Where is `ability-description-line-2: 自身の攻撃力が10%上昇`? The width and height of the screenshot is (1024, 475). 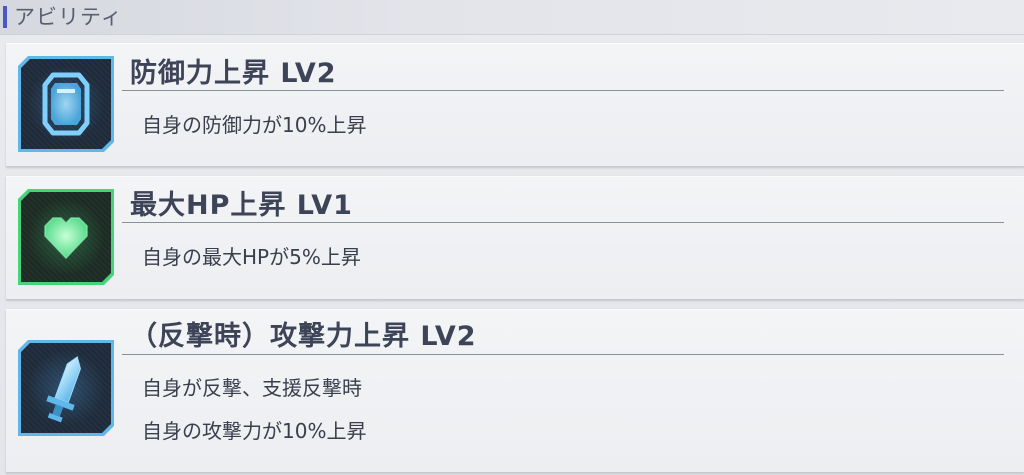
ability-description-line-2: 自身の攻撃力が10%上昇 is located at coordinates (254, 431).